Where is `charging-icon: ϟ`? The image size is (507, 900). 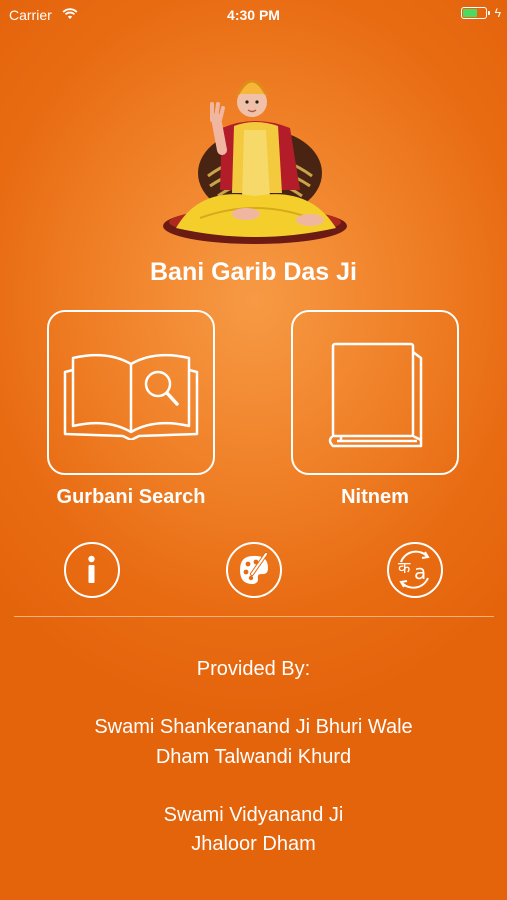 charging-icon: ϟ is located at coordinates (497, 13).